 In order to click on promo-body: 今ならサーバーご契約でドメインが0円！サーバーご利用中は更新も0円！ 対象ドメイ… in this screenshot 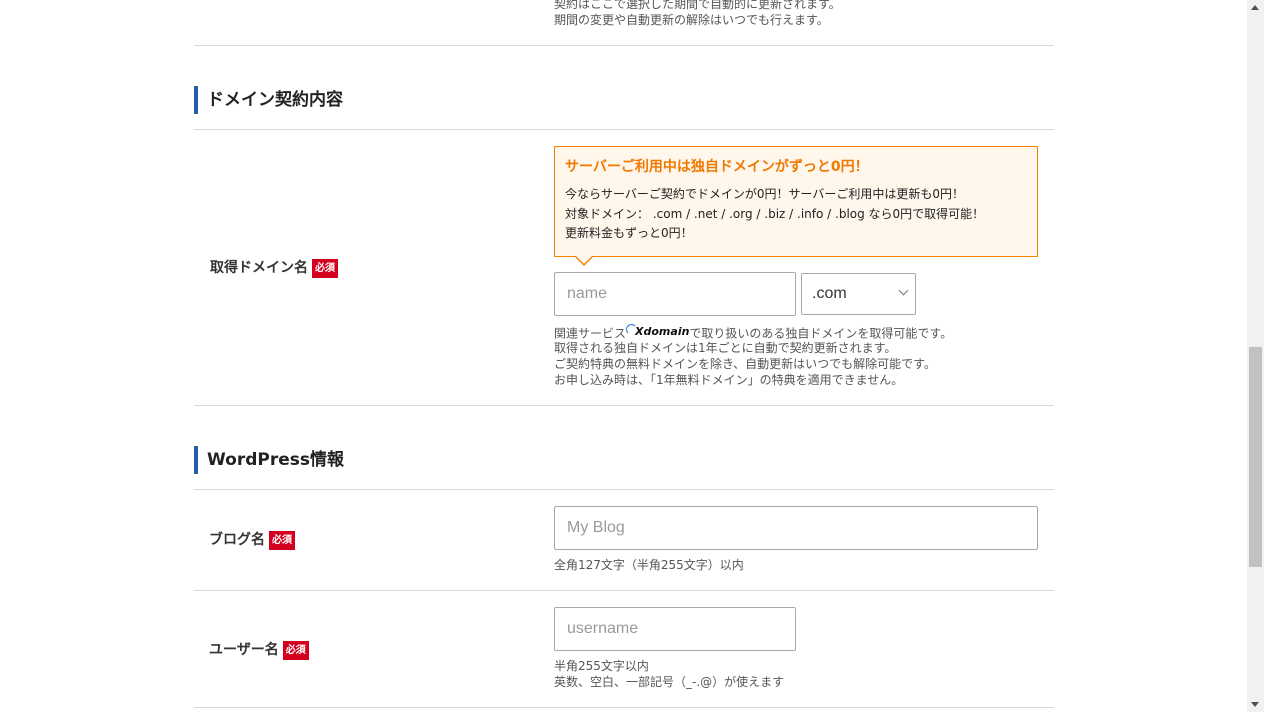, I will do `click(796, 214)`.